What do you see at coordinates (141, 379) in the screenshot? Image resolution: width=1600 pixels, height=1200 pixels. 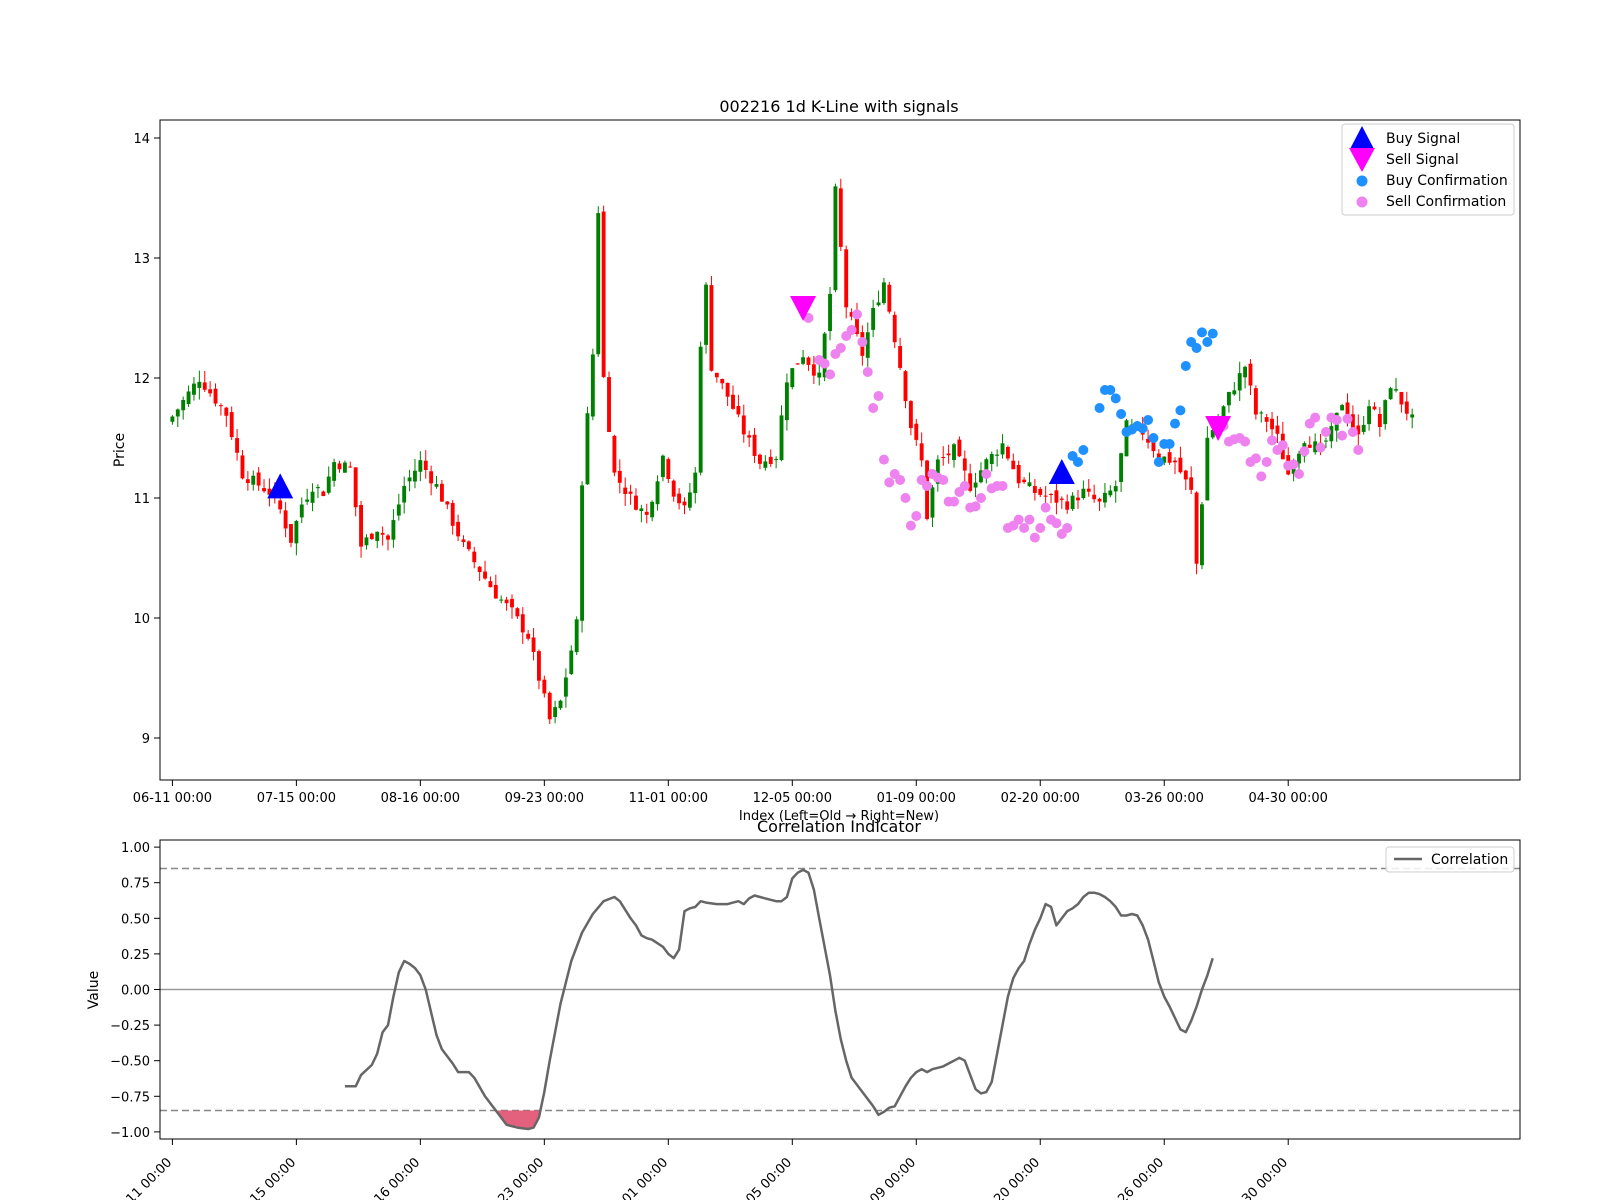 I see `kline-y-tick-label: 12` at bounding box center [141, 379].